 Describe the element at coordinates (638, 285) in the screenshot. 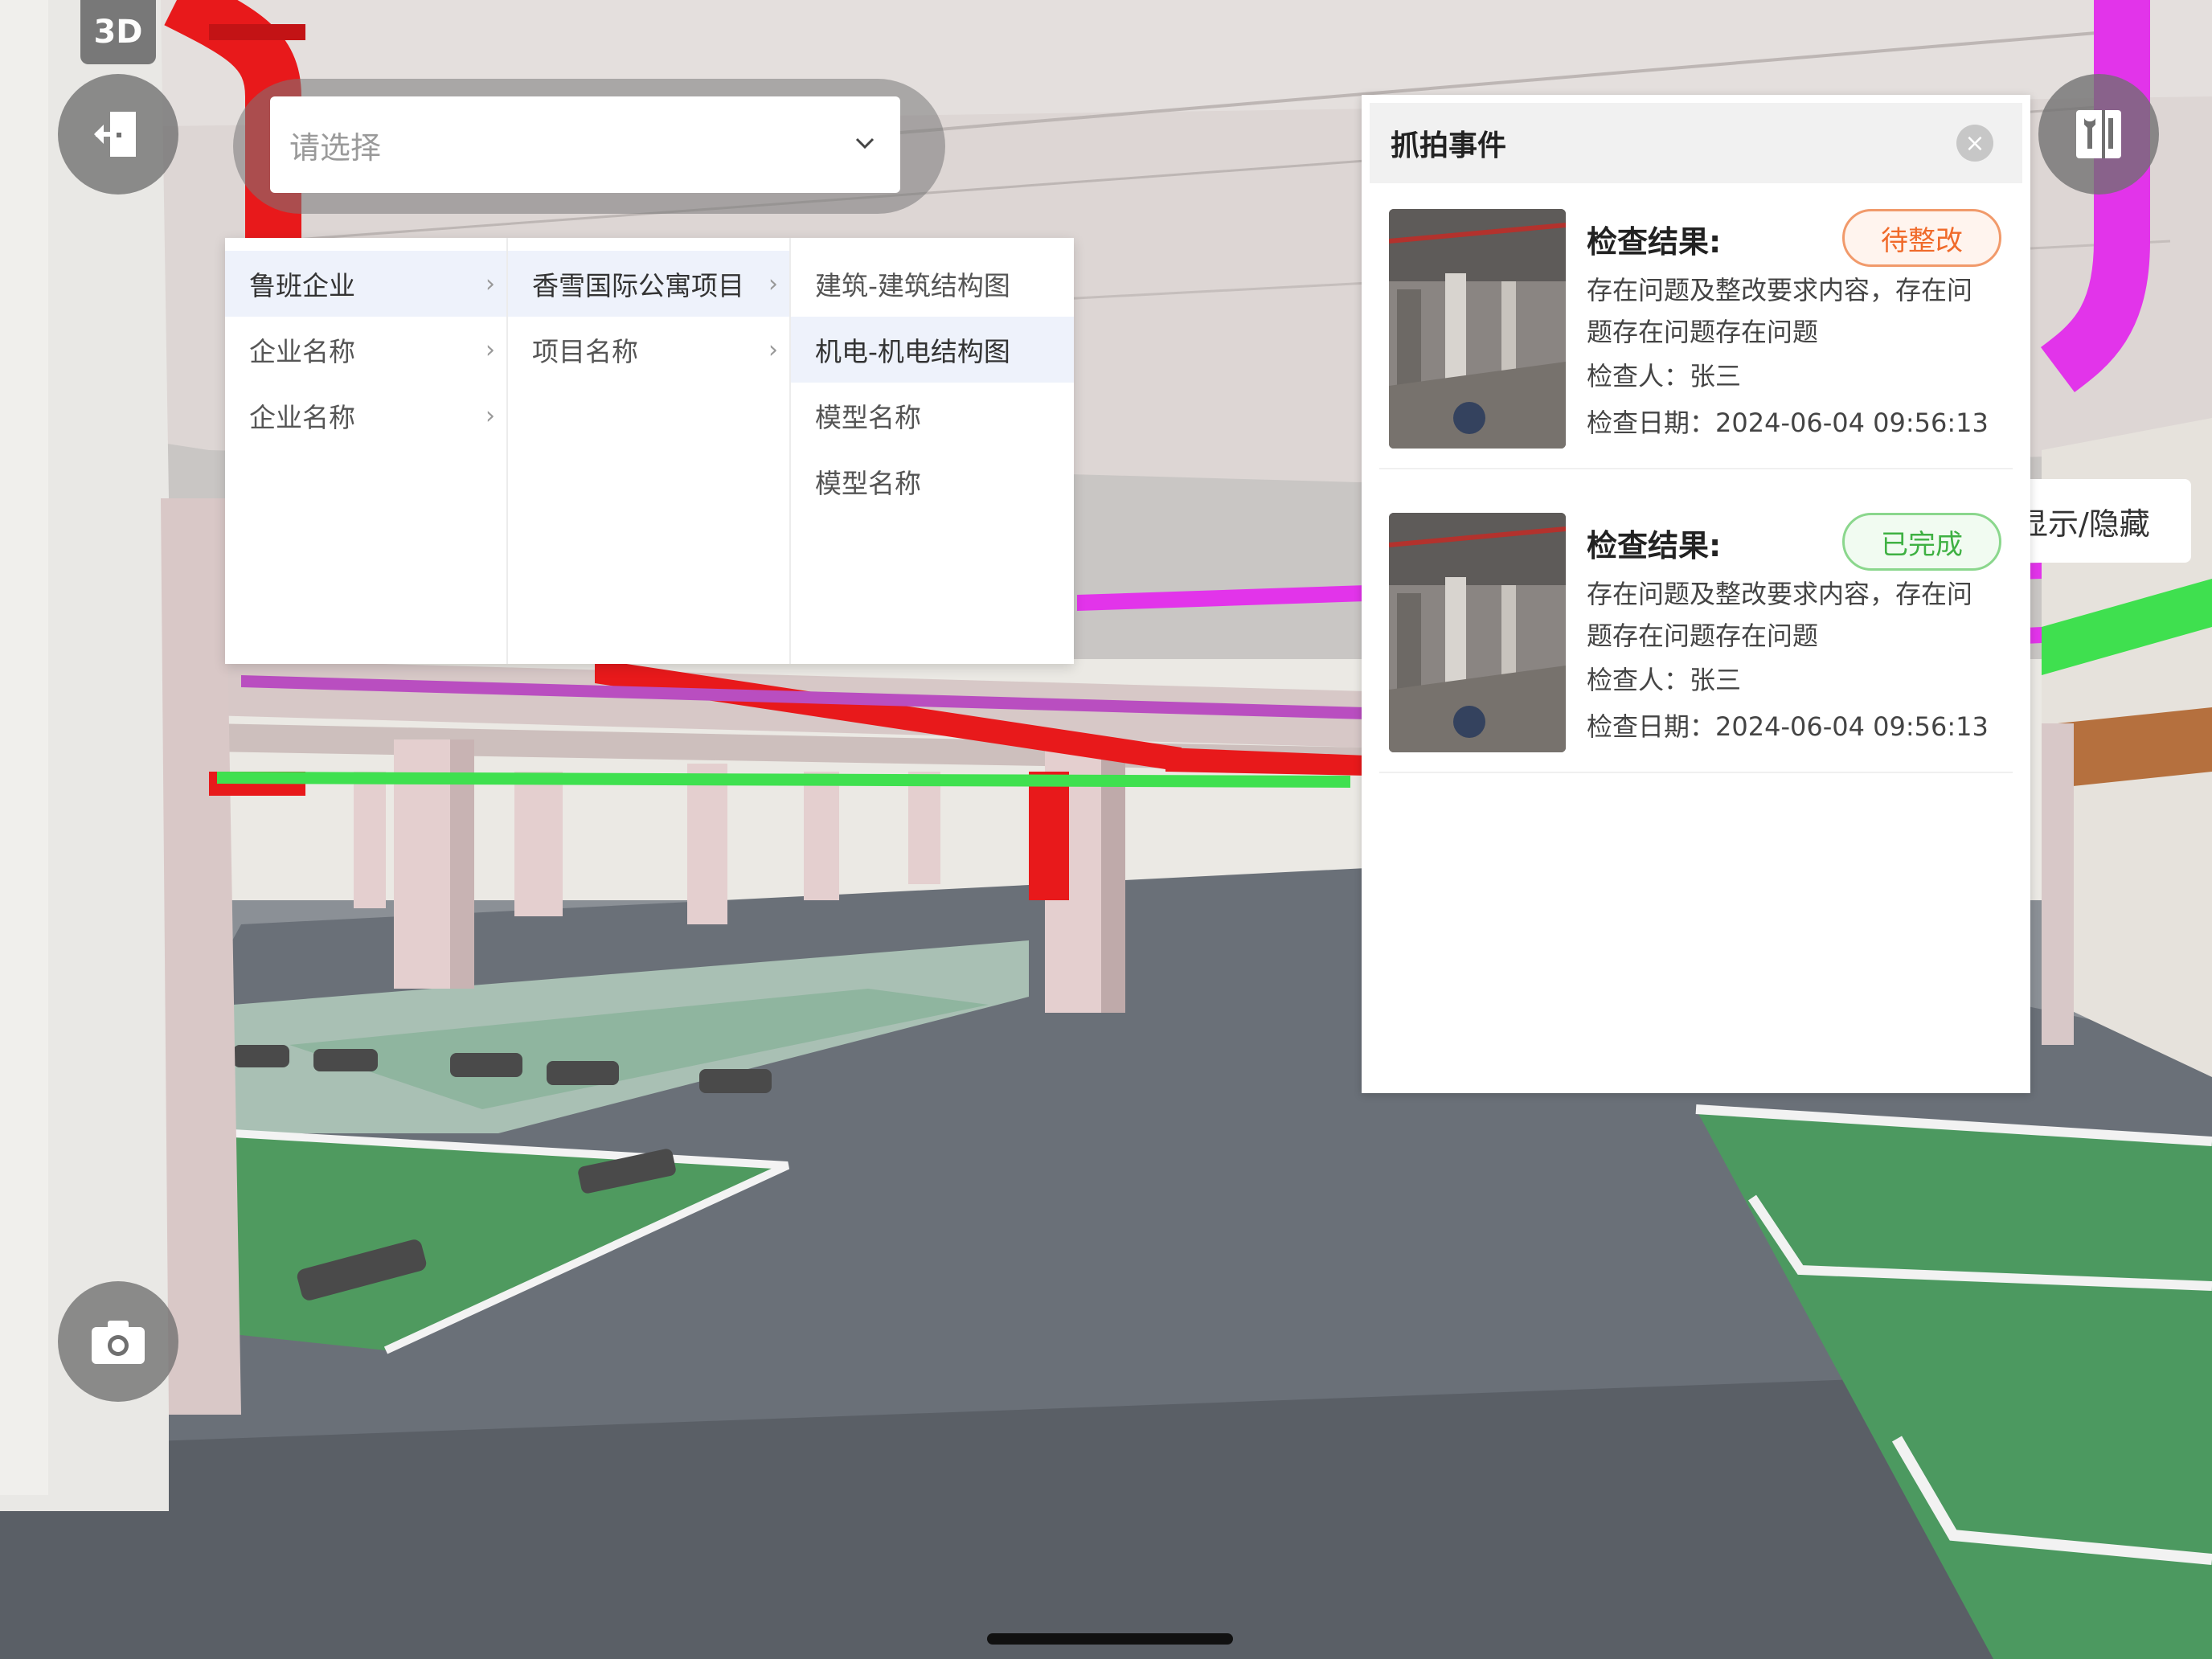

I see `option-label: 香雪国际公寓项目` at that location.